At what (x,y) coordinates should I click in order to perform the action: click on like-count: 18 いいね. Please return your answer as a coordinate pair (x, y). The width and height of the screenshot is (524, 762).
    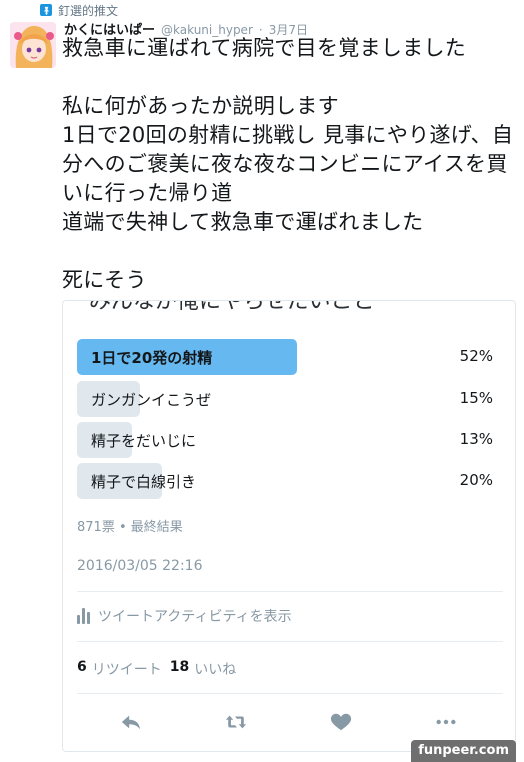
    Looking at the image, I should click on (203, 669).